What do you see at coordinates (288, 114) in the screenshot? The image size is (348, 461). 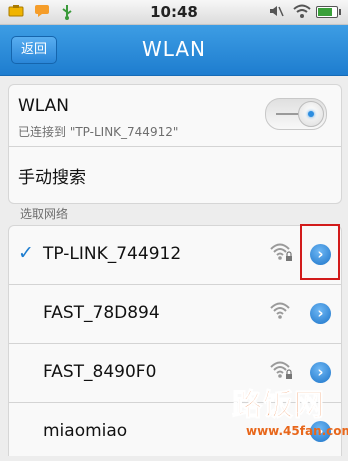 I see `toggle-track` at bounding box center [288, 114].